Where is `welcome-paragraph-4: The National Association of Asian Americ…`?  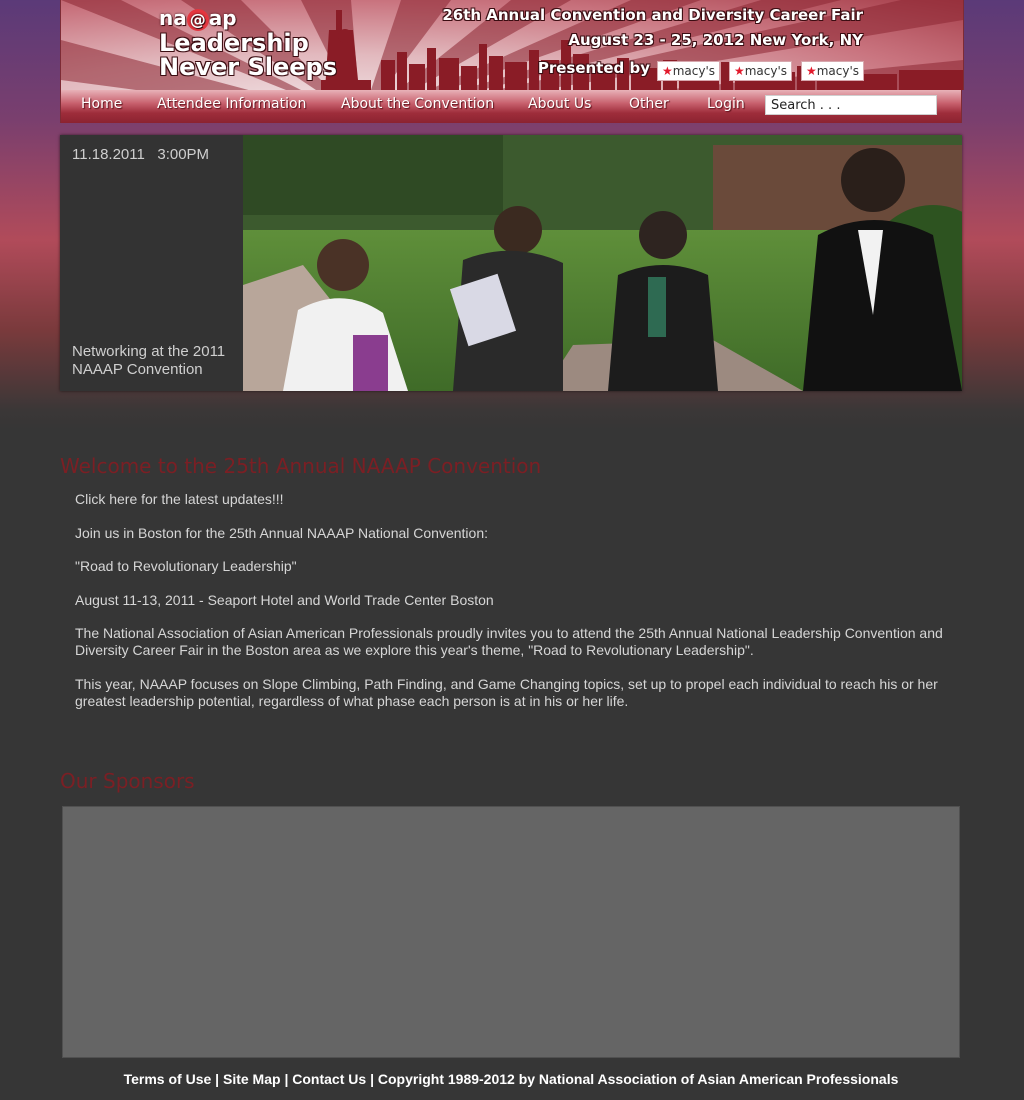
welcome-paragraph-4: The National Association of Asian Americ… is located at coordinates (509, 641).